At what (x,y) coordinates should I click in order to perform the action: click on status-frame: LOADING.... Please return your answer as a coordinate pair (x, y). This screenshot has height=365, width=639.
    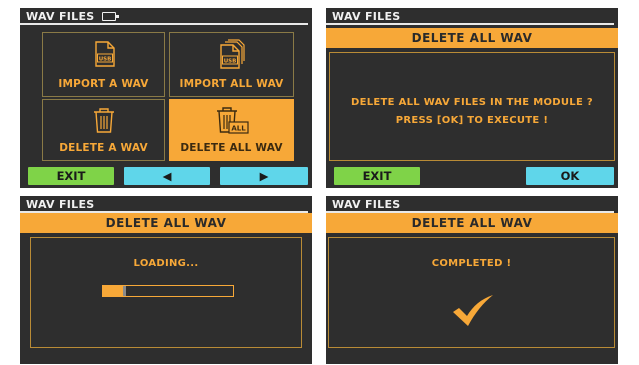
    Looking at the image, I should click on (166, 292).